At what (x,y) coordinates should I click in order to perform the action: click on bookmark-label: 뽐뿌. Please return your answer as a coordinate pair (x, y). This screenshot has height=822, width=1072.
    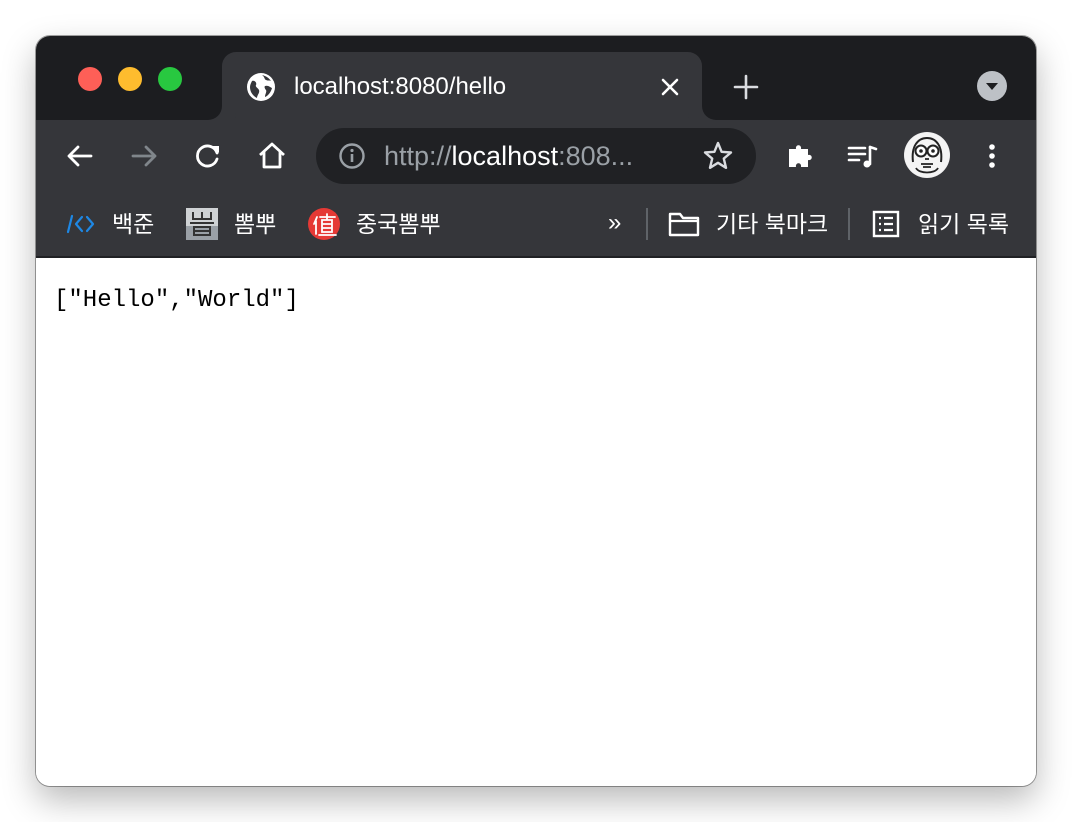
    Looking at the image, I should click on (255, 224).